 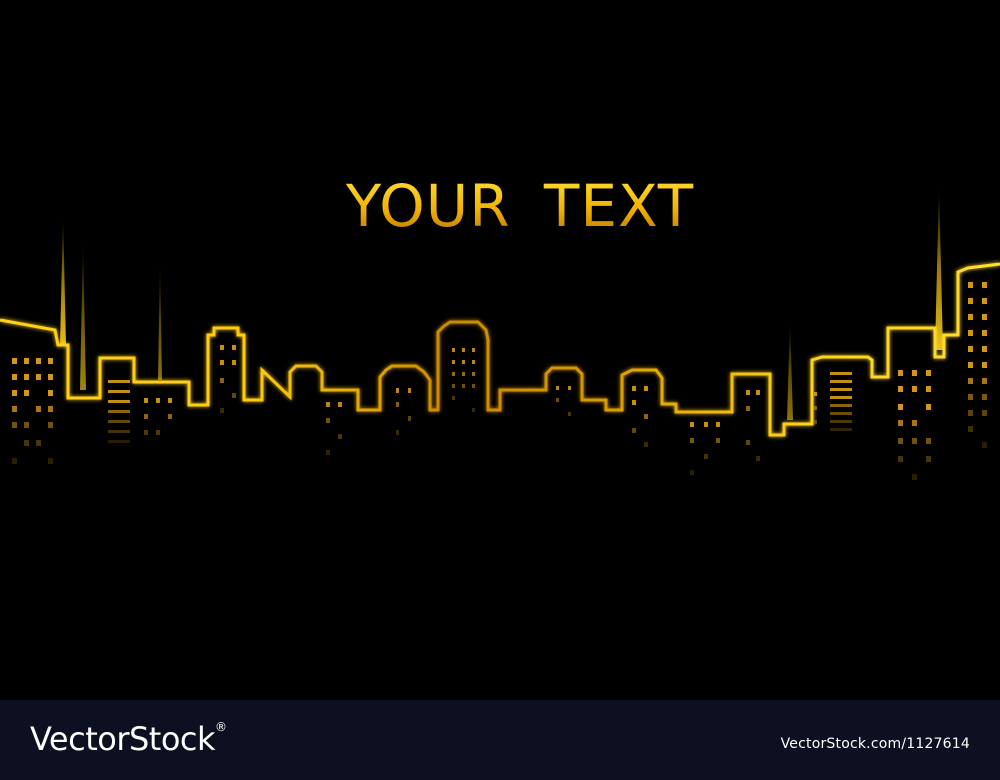 What do you see at coordinates (942, 381) in the screenshot?
I see `windows-right` at bounding box center [942, 381].